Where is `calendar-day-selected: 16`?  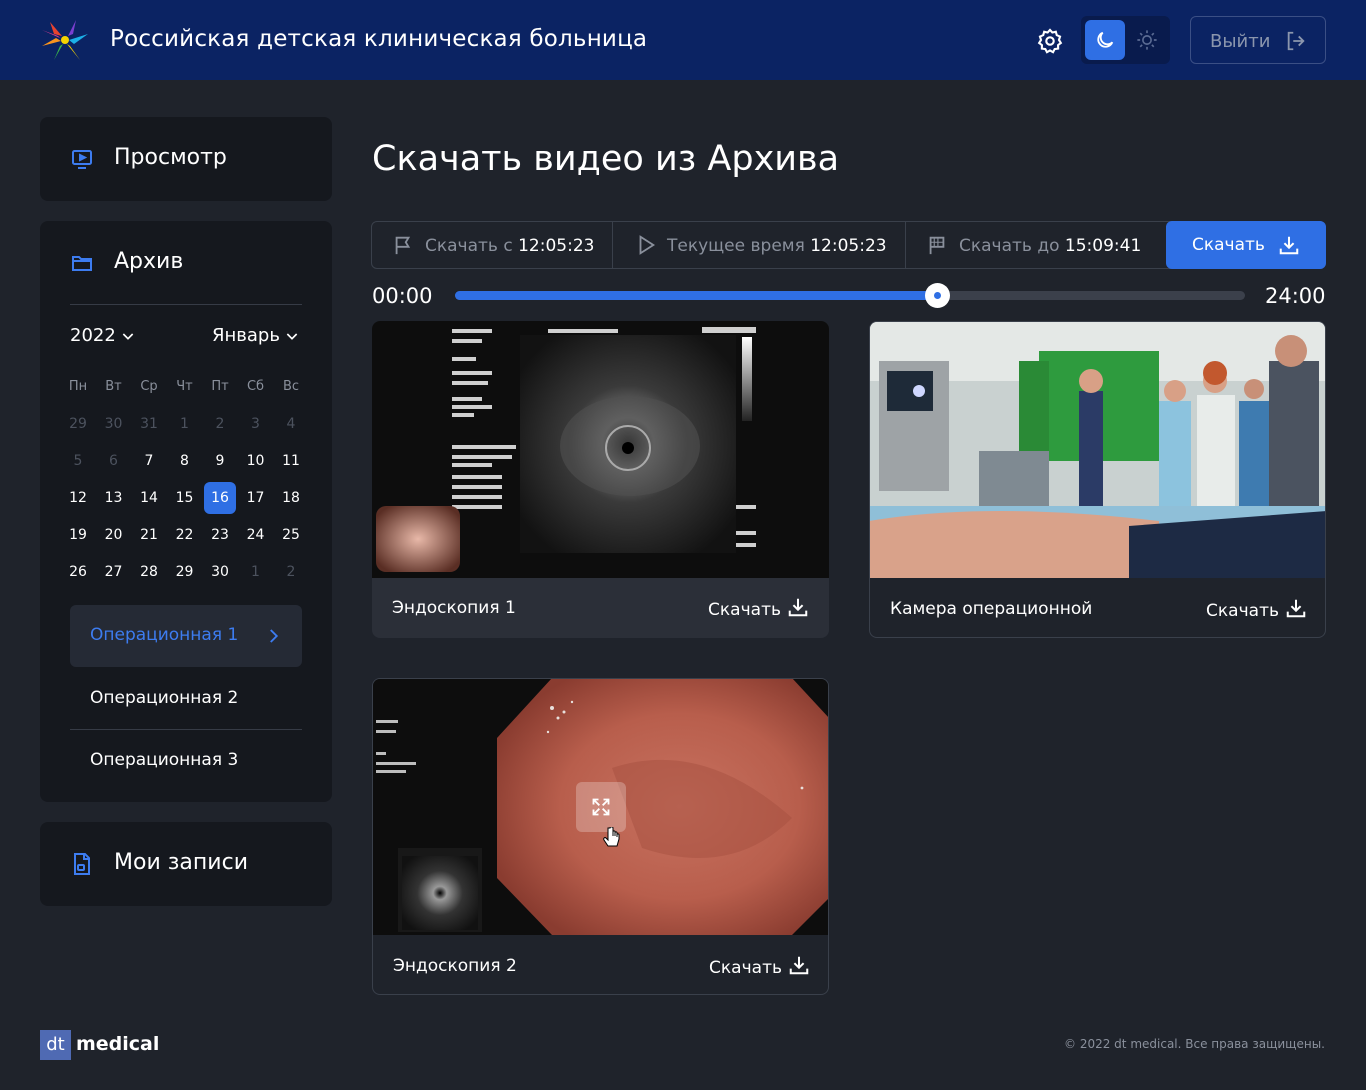 calendar-day-selected: 16 is located at coordinates (220, 498).